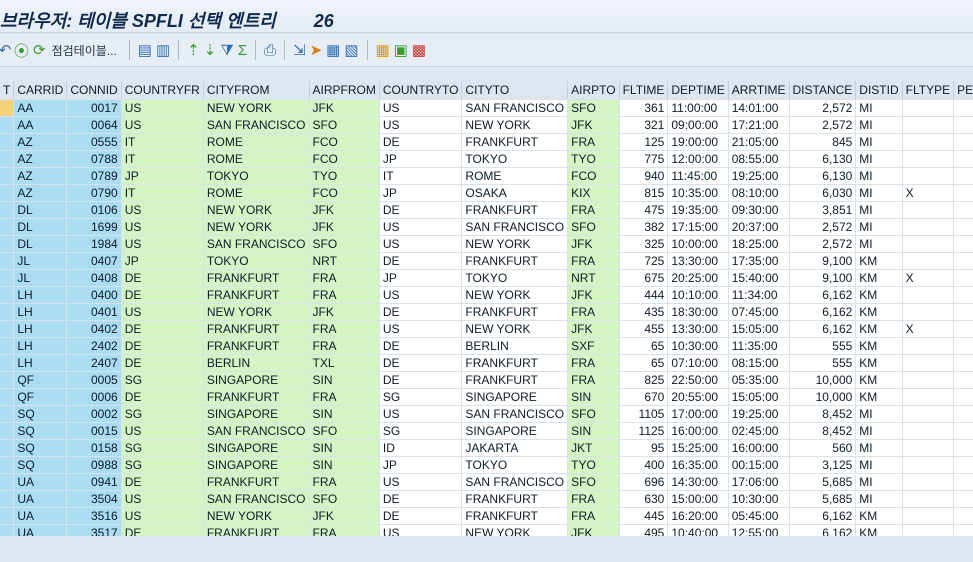 This screenshot has width=973, height=562. Describe the element at coordinates (421, 159) in the screenshot. I see `cell-countryto: JP` at that location.